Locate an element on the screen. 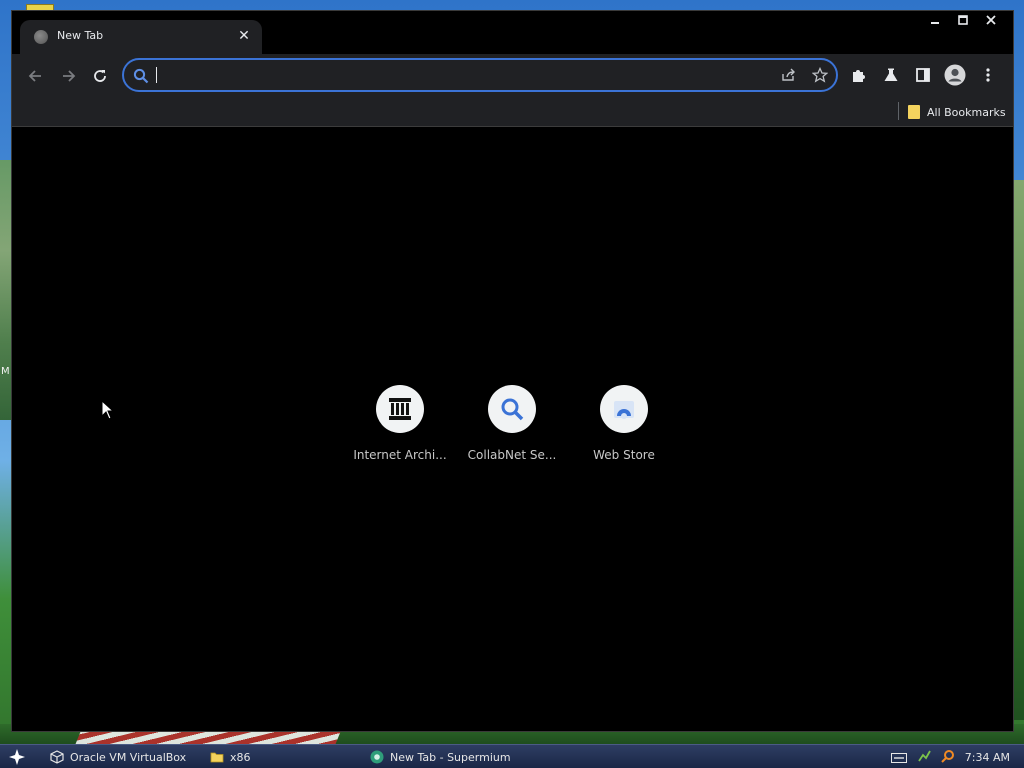  puzzle-icon is located at coordinates (859, 76).